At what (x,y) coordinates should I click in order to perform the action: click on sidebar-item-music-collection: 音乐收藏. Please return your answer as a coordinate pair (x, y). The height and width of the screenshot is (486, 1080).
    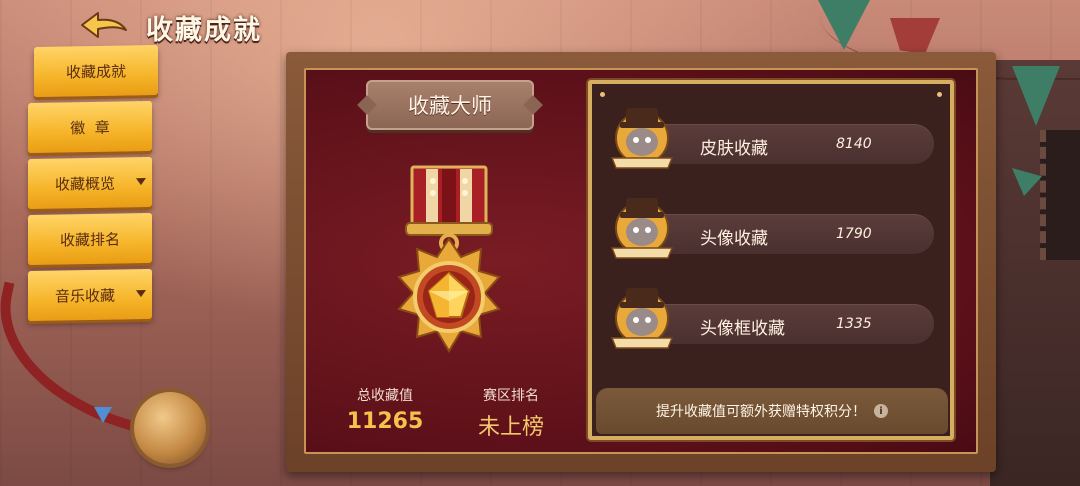
    Looking at the image, I should click on (90, 295).